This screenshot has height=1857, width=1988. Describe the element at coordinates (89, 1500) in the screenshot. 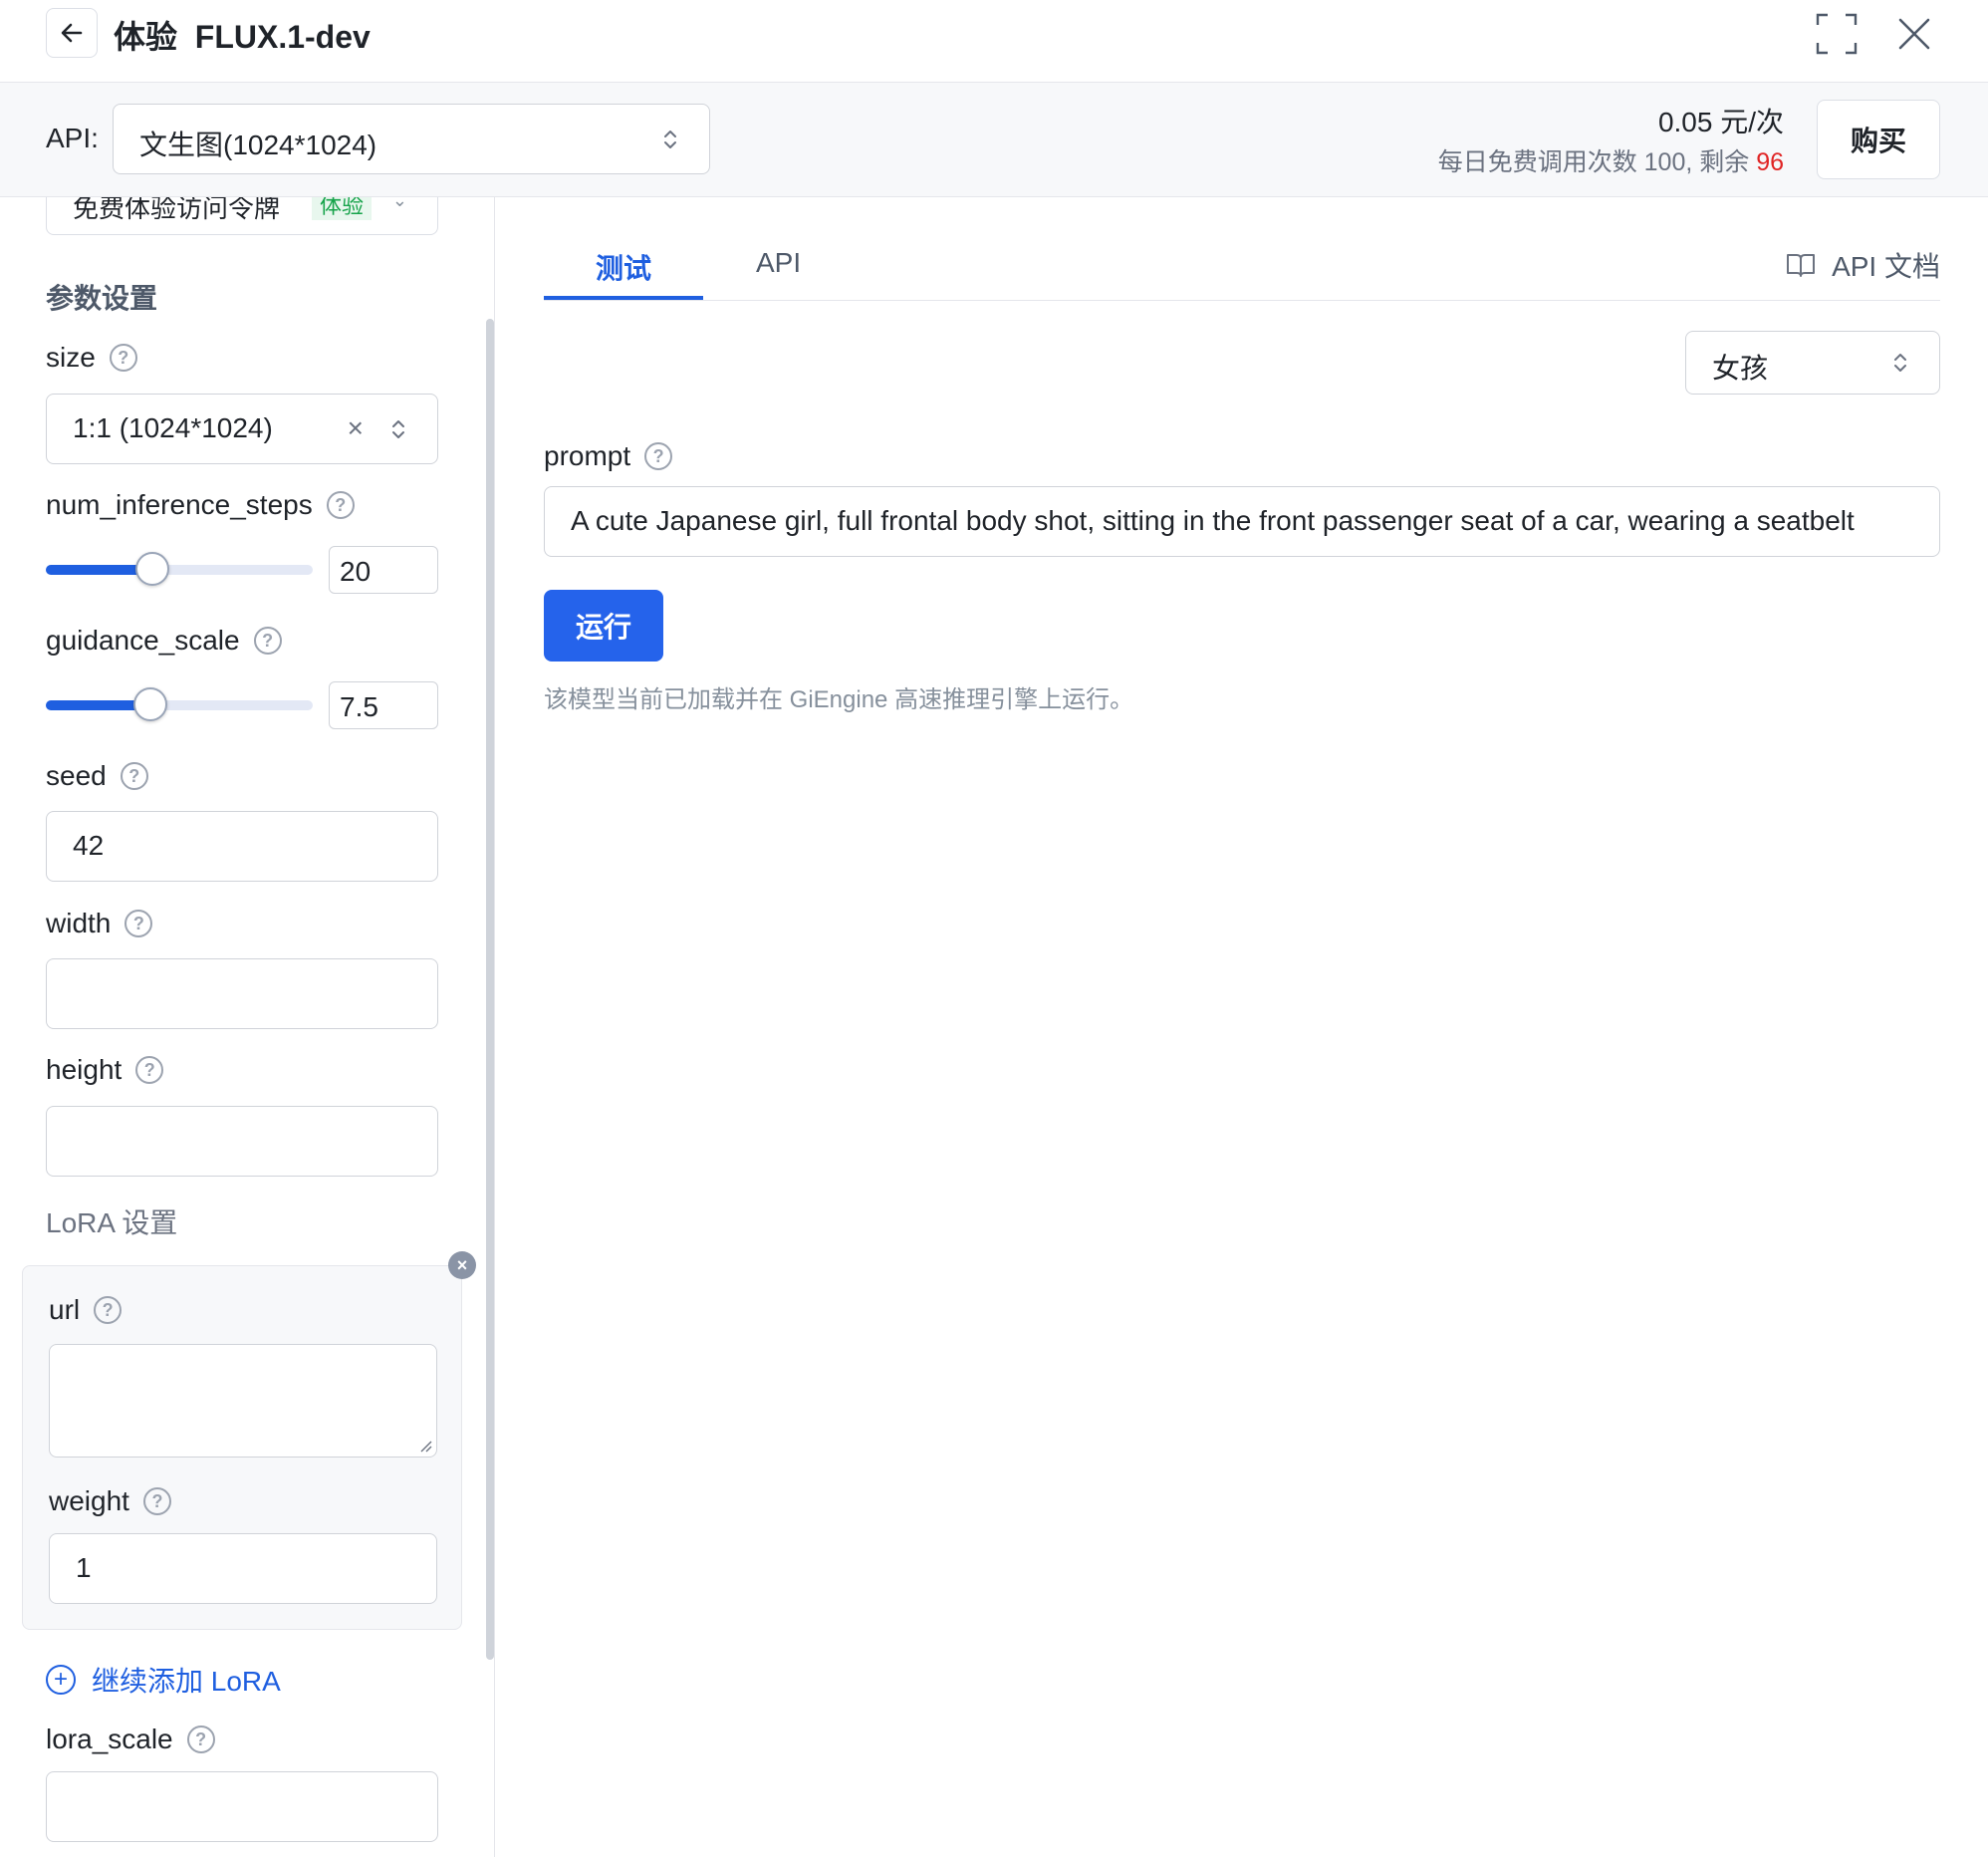

I see `lora-weight-label-text: weight` at that location.